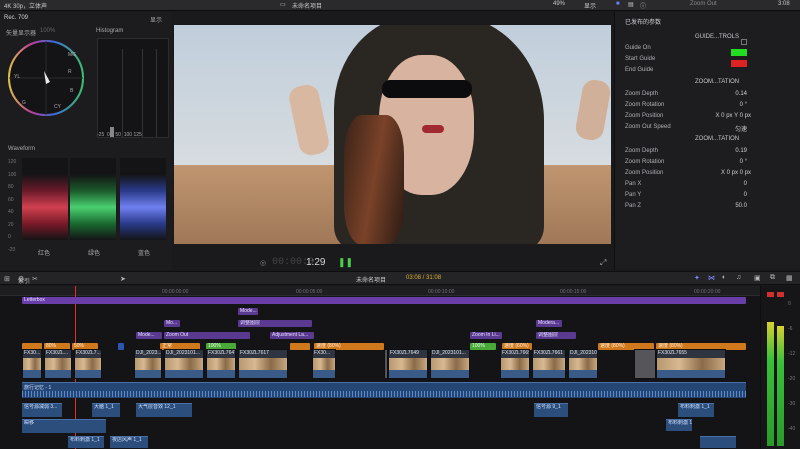 Image resolution: width=800 pixels, height=449 pixels. I want to click on video-clip: FX30ZL7617, so click(263, 364).